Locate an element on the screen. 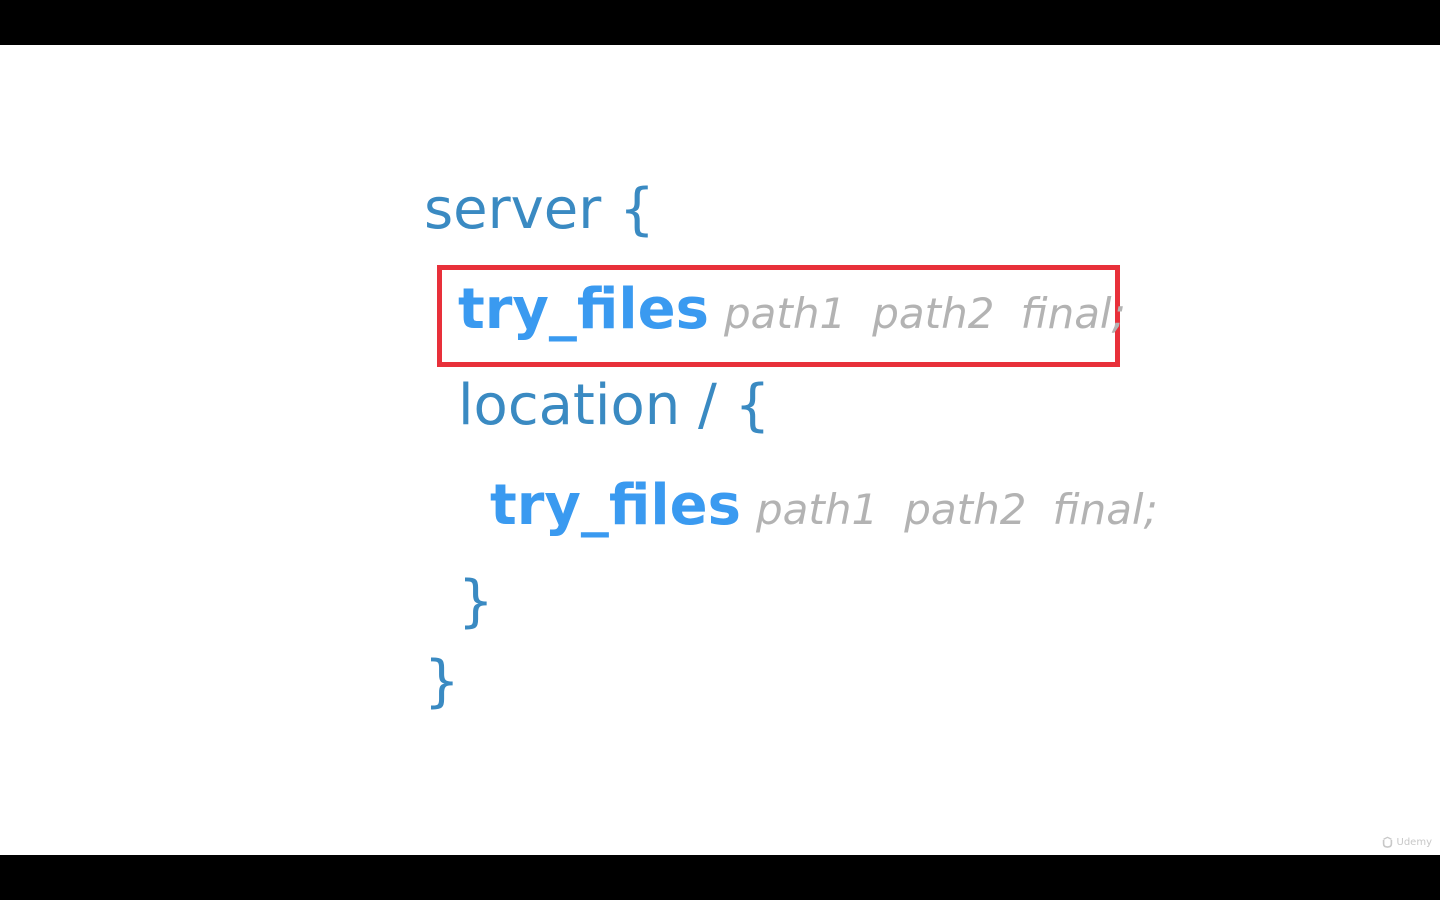 The image size is (1440, 900). location-open-text: location / { is located at coordinates (614, 405).